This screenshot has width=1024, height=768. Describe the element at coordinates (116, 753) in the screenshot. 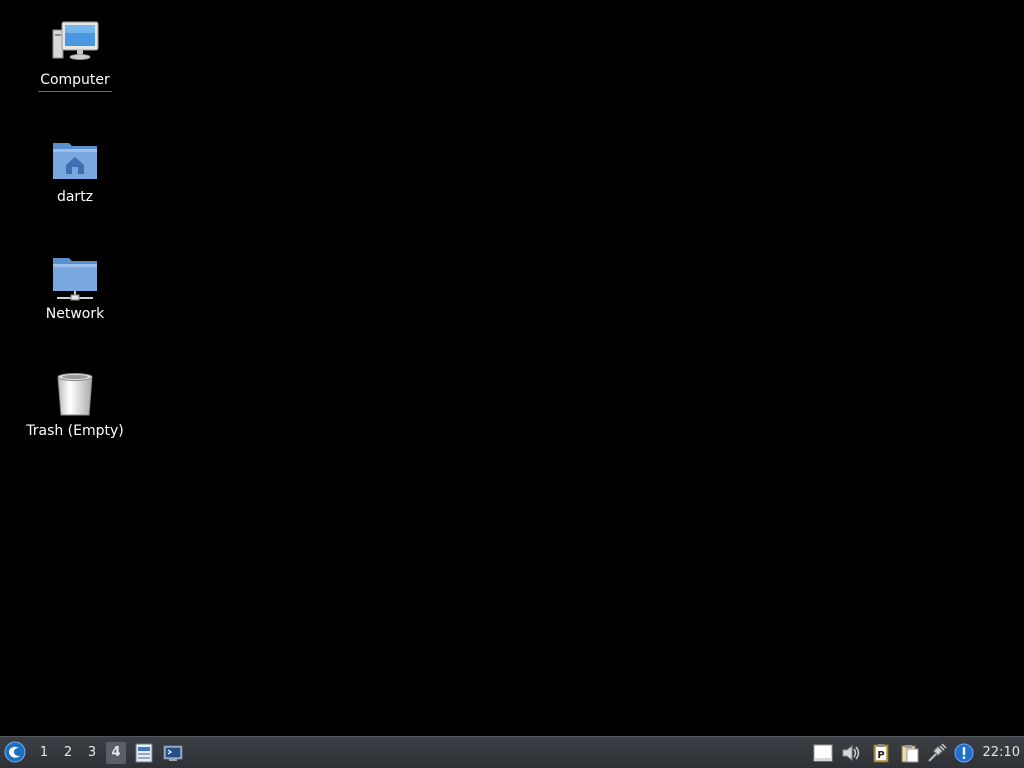

I see `workspace-4: 4` at that location.